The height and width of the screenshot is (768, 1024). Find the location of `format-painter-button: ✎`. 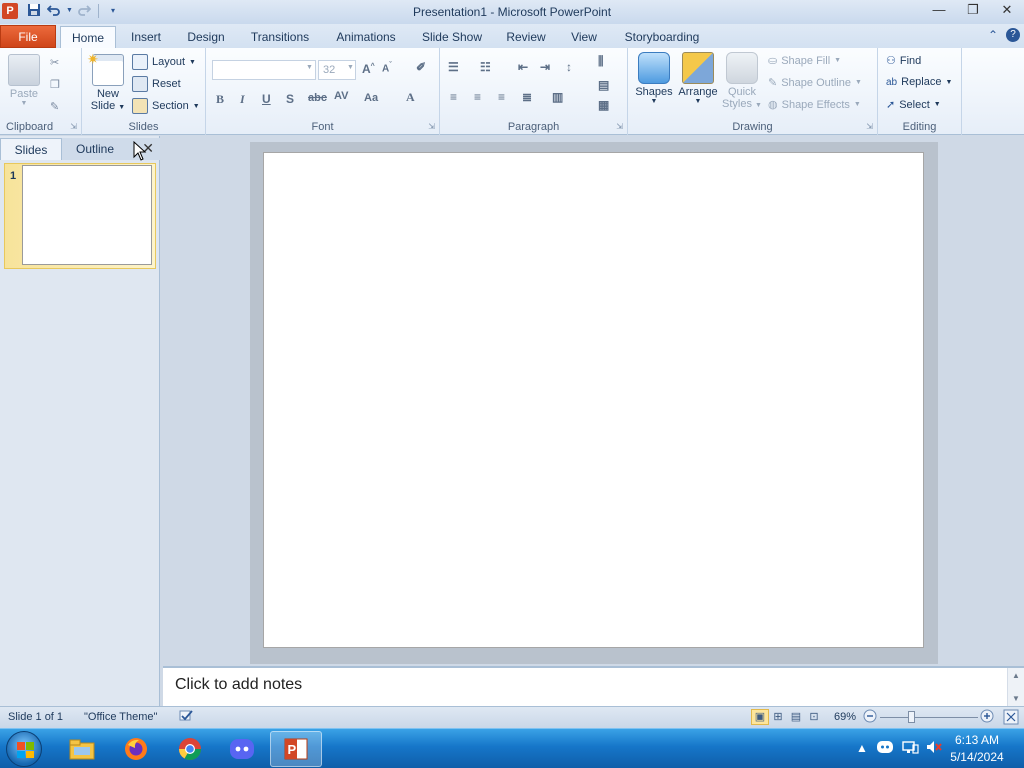

format-painter-button: ✎ is located at coordinates (54, 106).